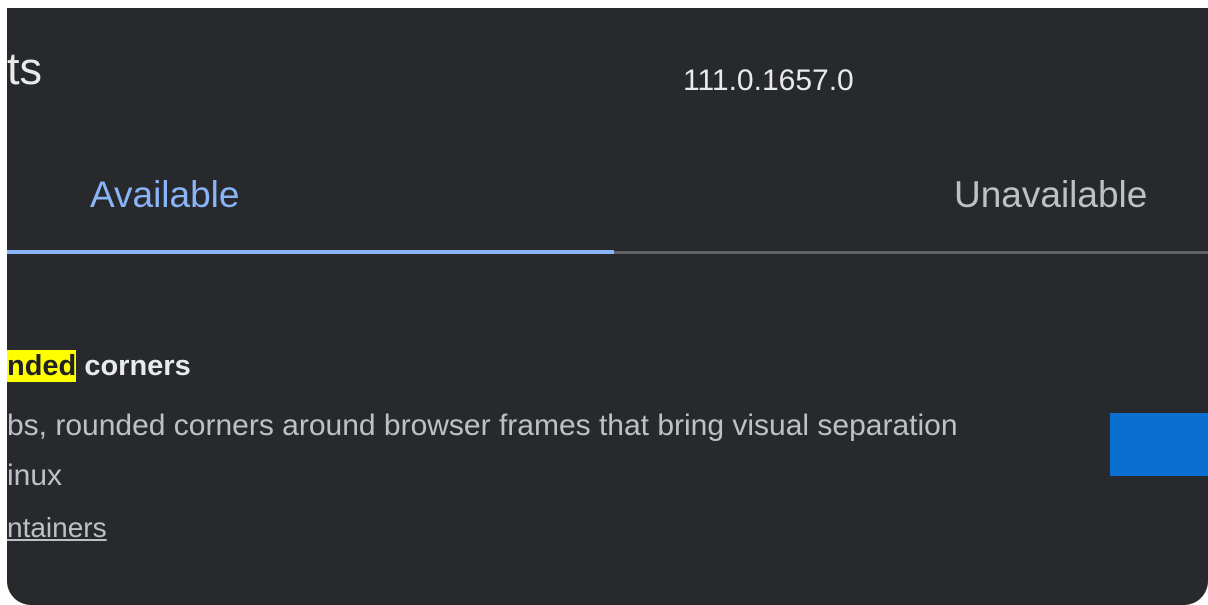 Image resolution: width=1208 pixels, height=605 pixels. What do you see at coordinates (1050, 195) in the screenshot?
I see `tab-unavailable: Unavailable` at bounding box center [1050, 195].